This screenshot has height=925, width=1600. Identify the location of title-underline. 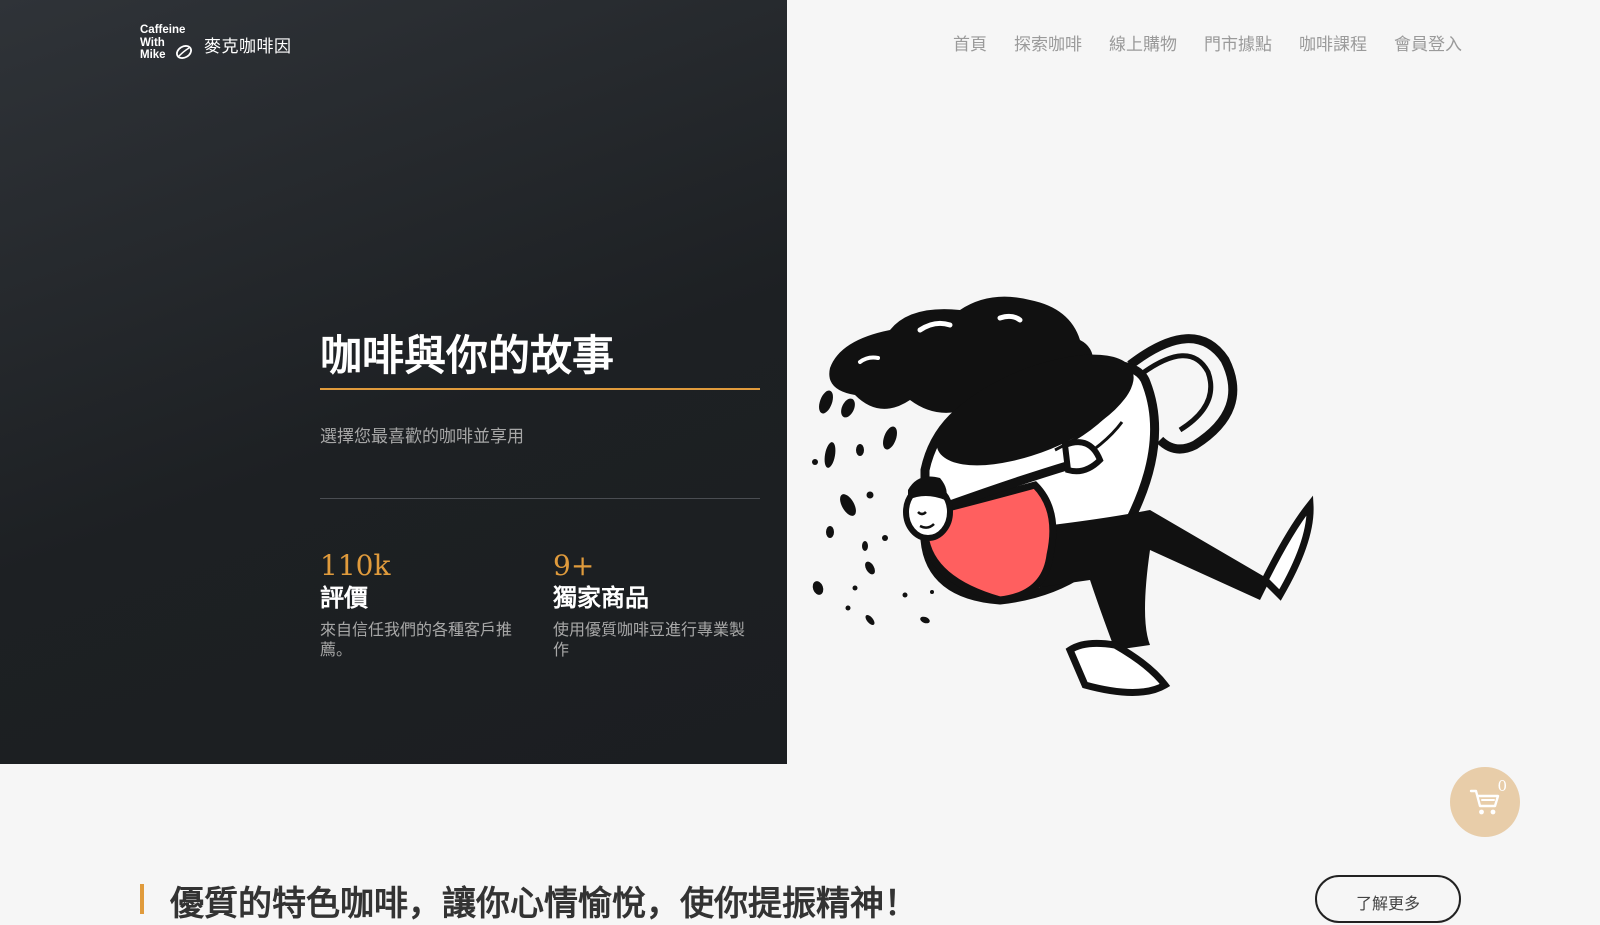
(540, 389).